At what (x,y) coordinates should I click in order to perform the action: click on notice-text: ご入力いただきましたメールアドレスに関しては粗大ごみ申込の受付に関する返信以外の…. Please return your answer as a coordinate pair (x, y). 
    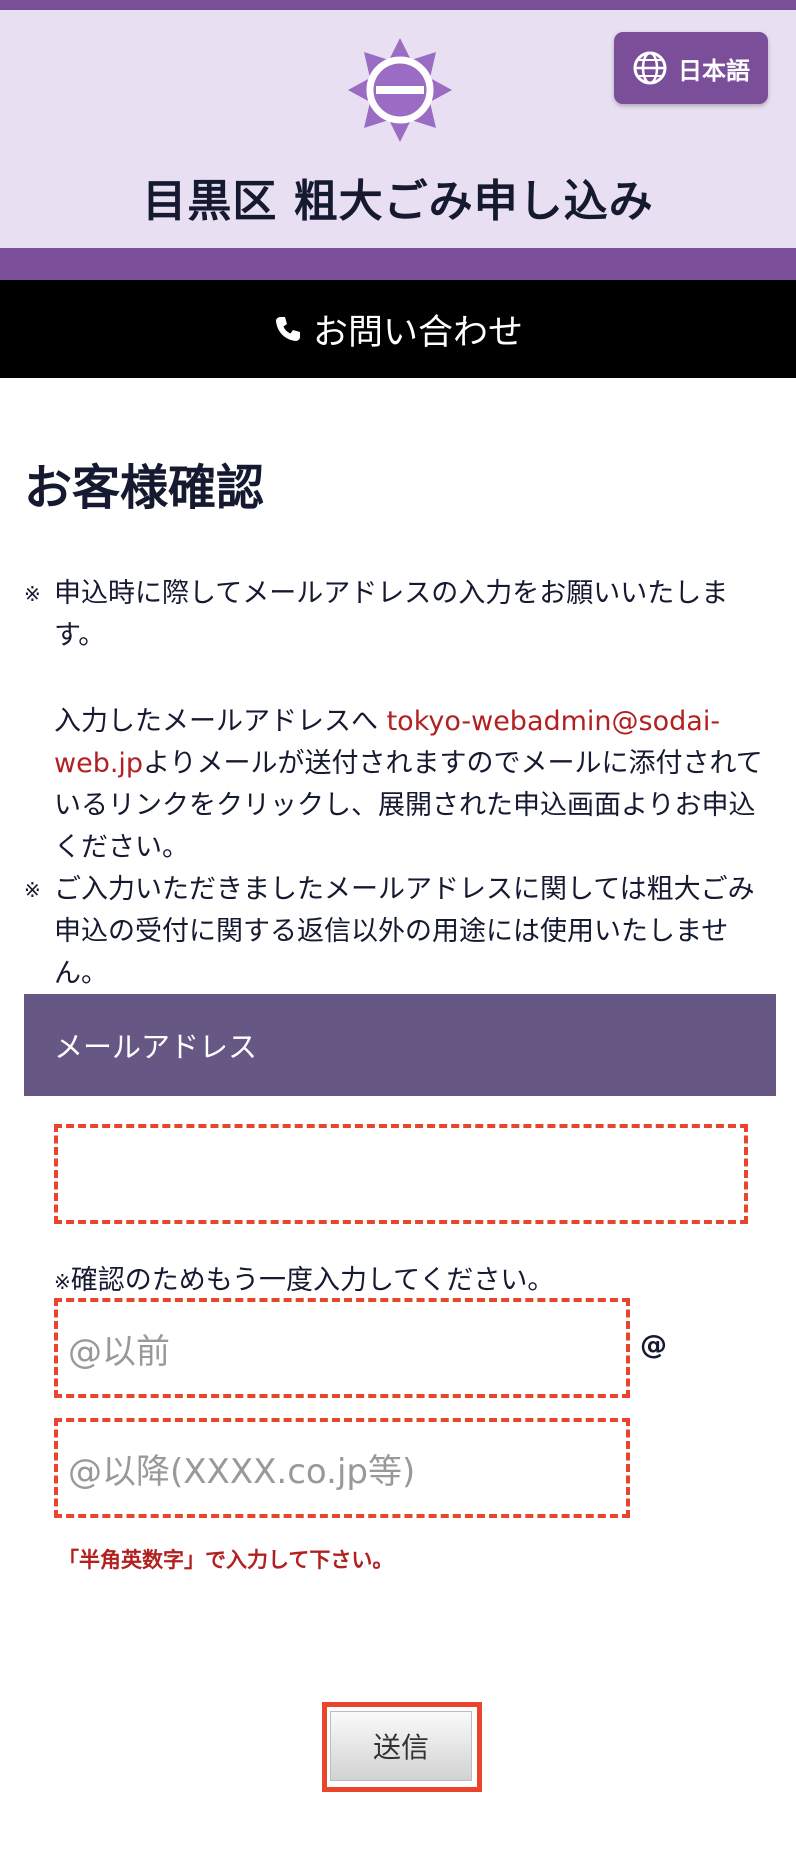
    Looking at the image, I should click on (404, 931).